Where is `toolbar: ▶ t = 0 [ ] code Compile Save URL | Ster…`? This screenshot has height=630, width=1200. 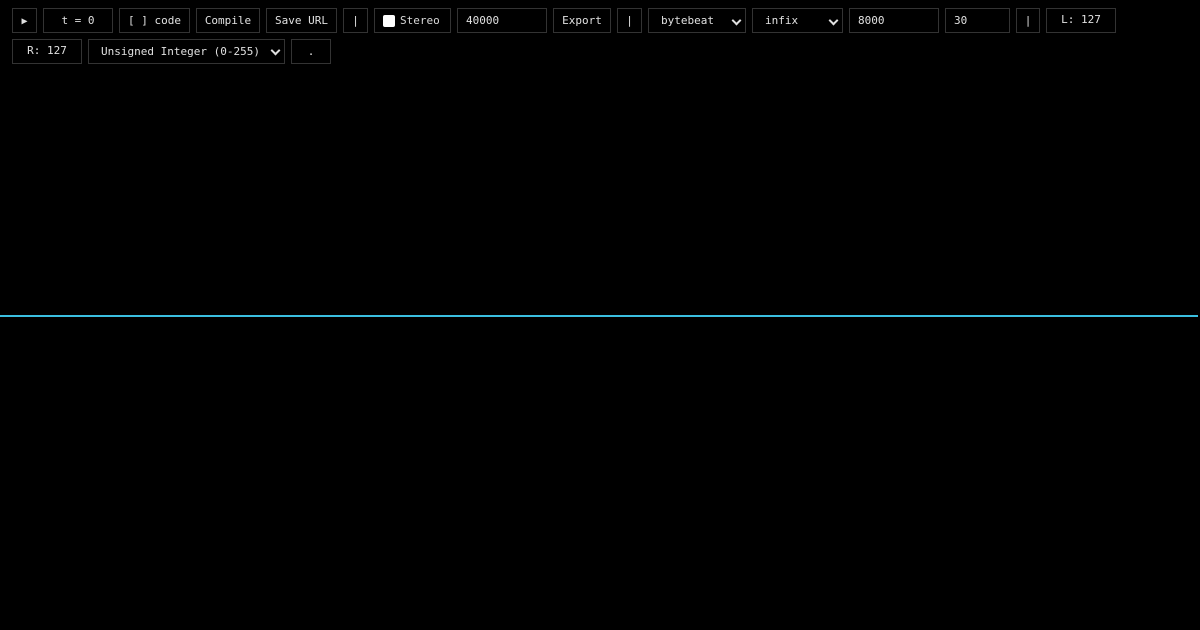 toolbar: ▶ t = 0 [ ] code Compile Save URL | Ster… is located at coordinates (600, 35).